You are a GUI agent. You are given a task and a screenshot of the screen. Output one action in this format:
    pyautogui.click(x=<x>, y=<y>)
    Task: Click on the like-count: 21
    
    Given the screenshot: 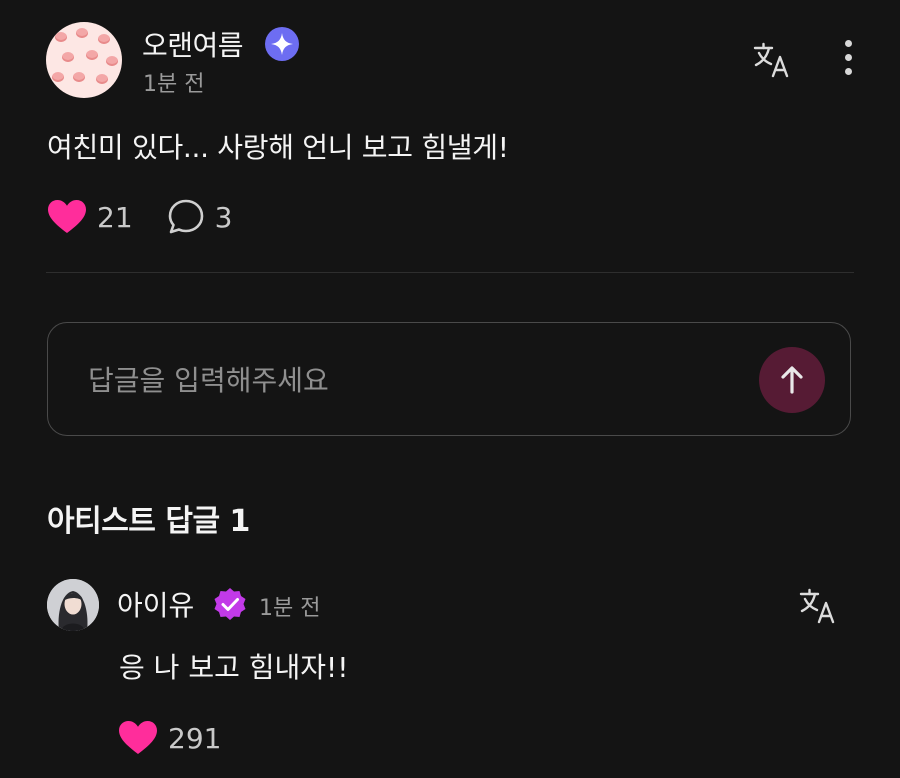 What is the action you would take?
    pyautogui.click(x=115, y=217)
    